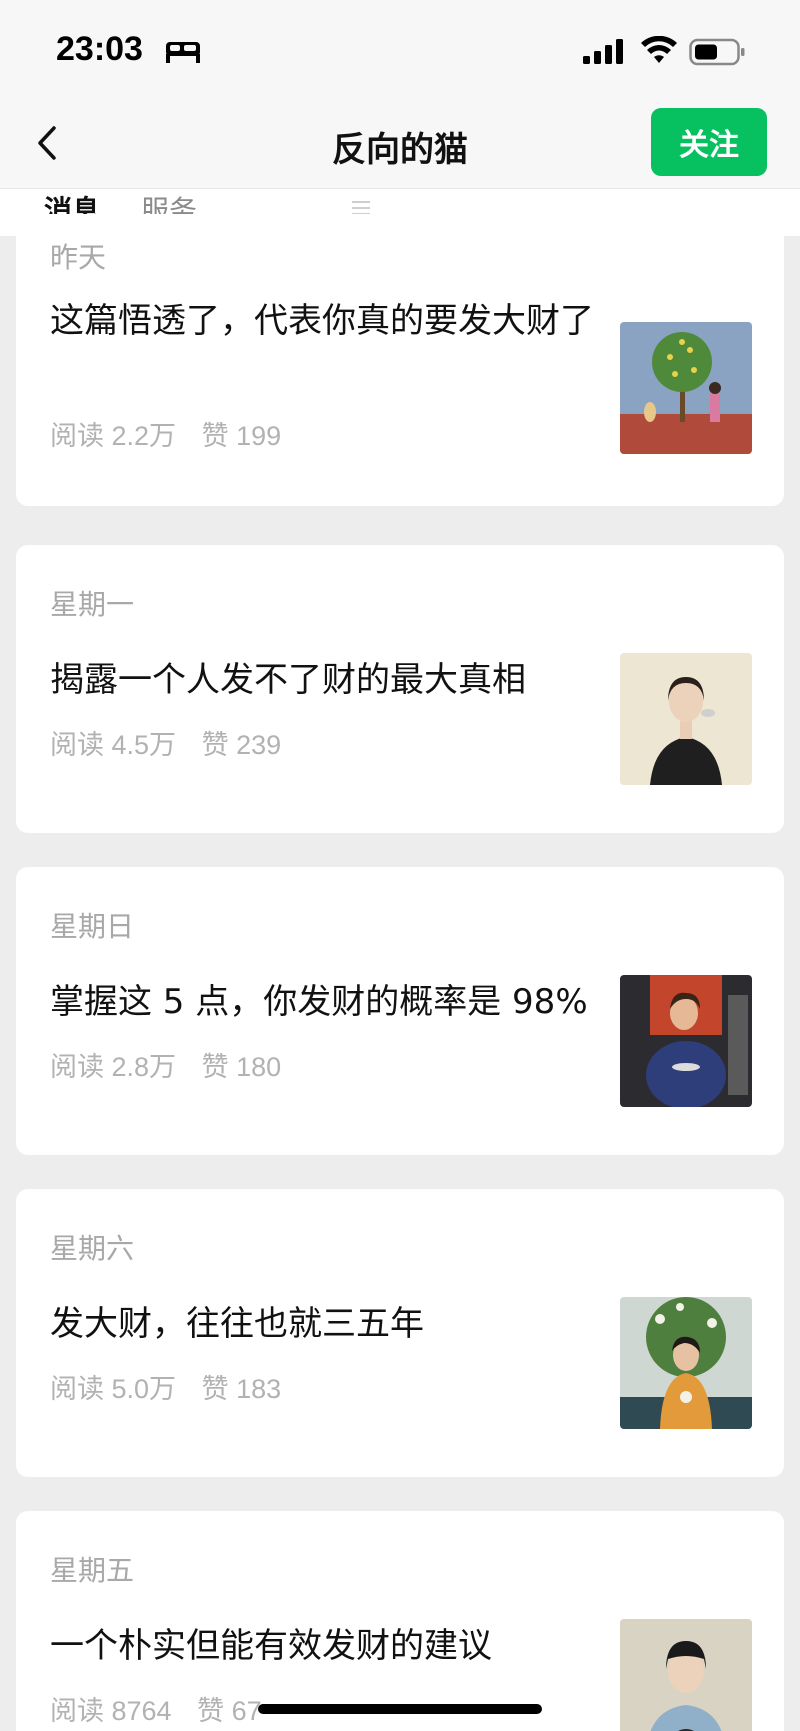 This screenshot has height=1731, width=800. What do you see at coordinates (271, 1646) in the screenshot?
I see `article-title: 一个朴实但能有效发财的建议` at bounding box center [271, 1646].